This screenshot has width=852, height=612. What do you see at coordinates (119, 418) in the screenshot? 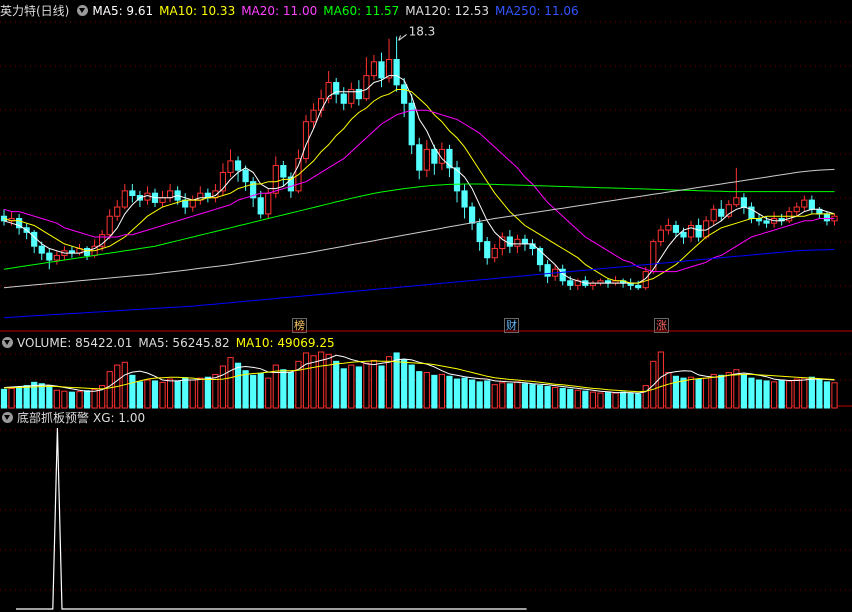
I see `xg-value: XG: 1.00` at bounding box center [119, 418].